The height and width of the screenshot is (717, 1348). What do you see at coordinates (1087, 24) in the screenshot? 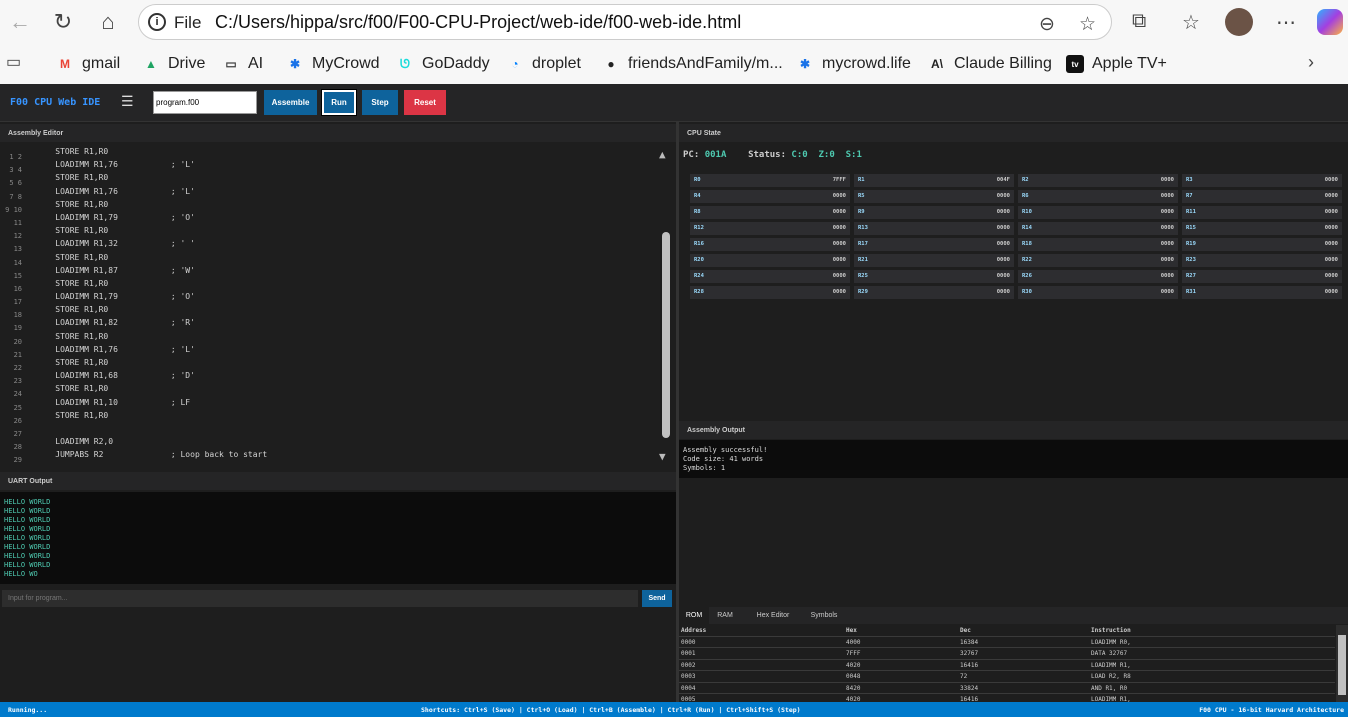
I see `favorite-star-icon: ☆` at bounding box center [1087, 24].